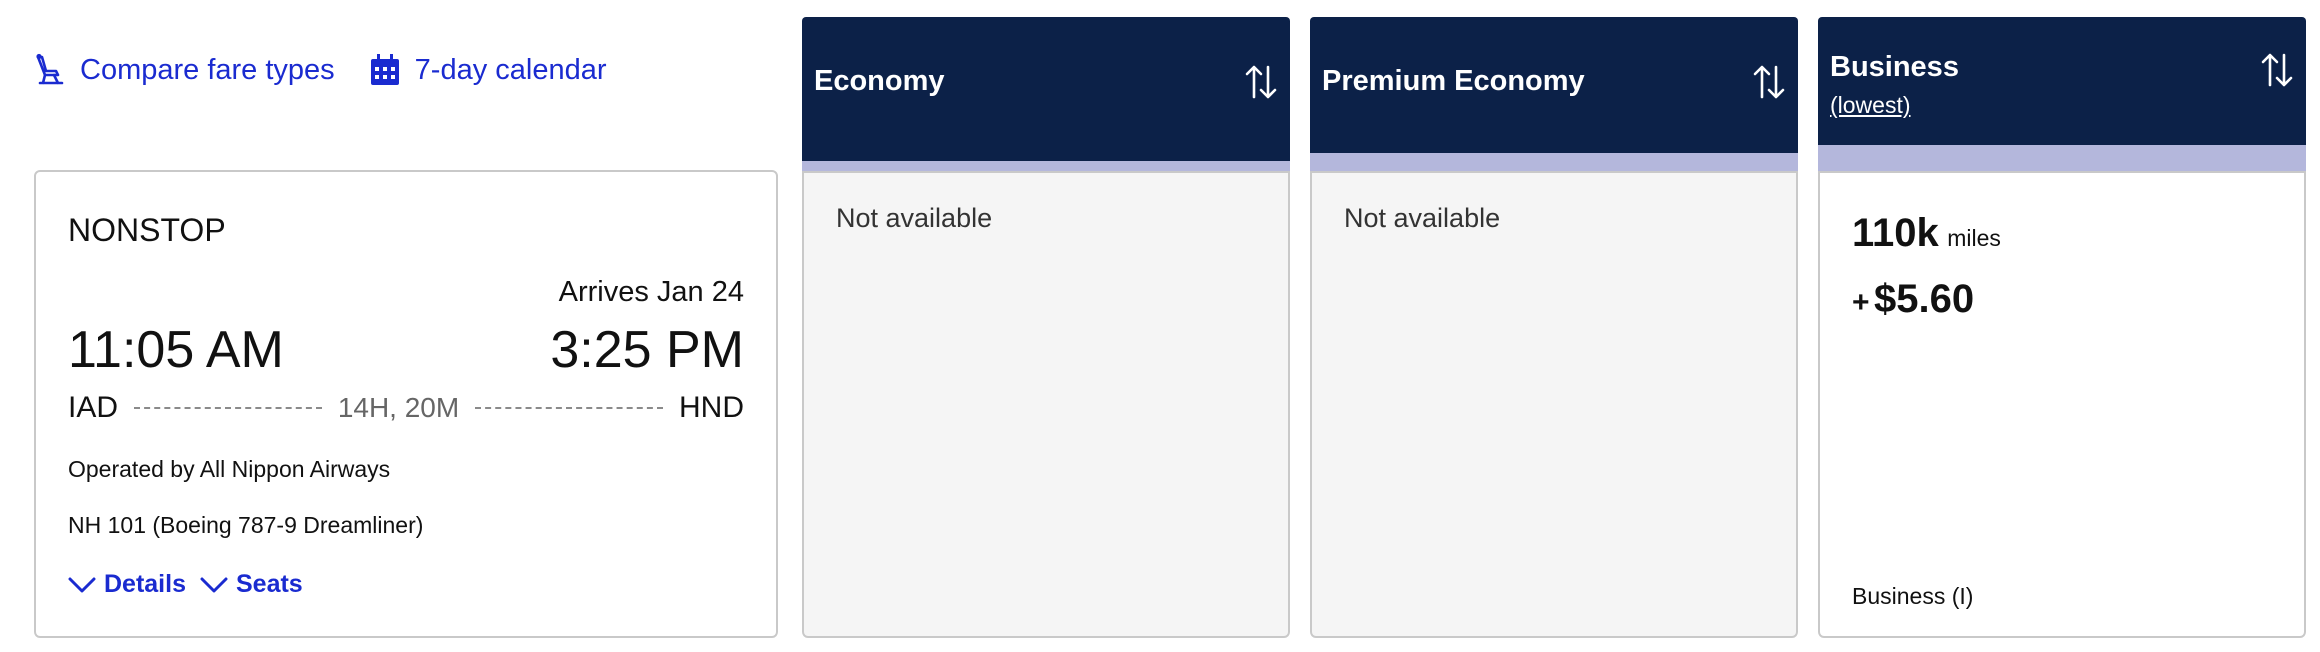  I want to click on seven-day-calendar-link: 7-day calendar, so click(488, 70).